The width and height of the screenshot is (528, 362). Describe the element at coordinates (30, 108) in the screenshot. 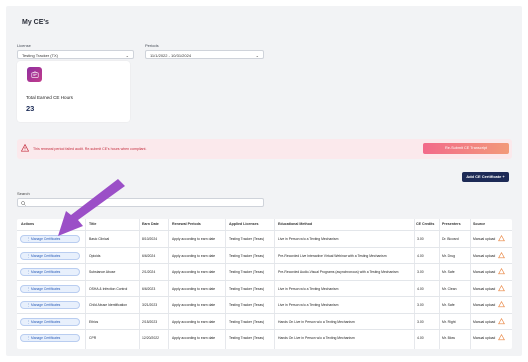

I see `total-hours-value: 23` at that location.